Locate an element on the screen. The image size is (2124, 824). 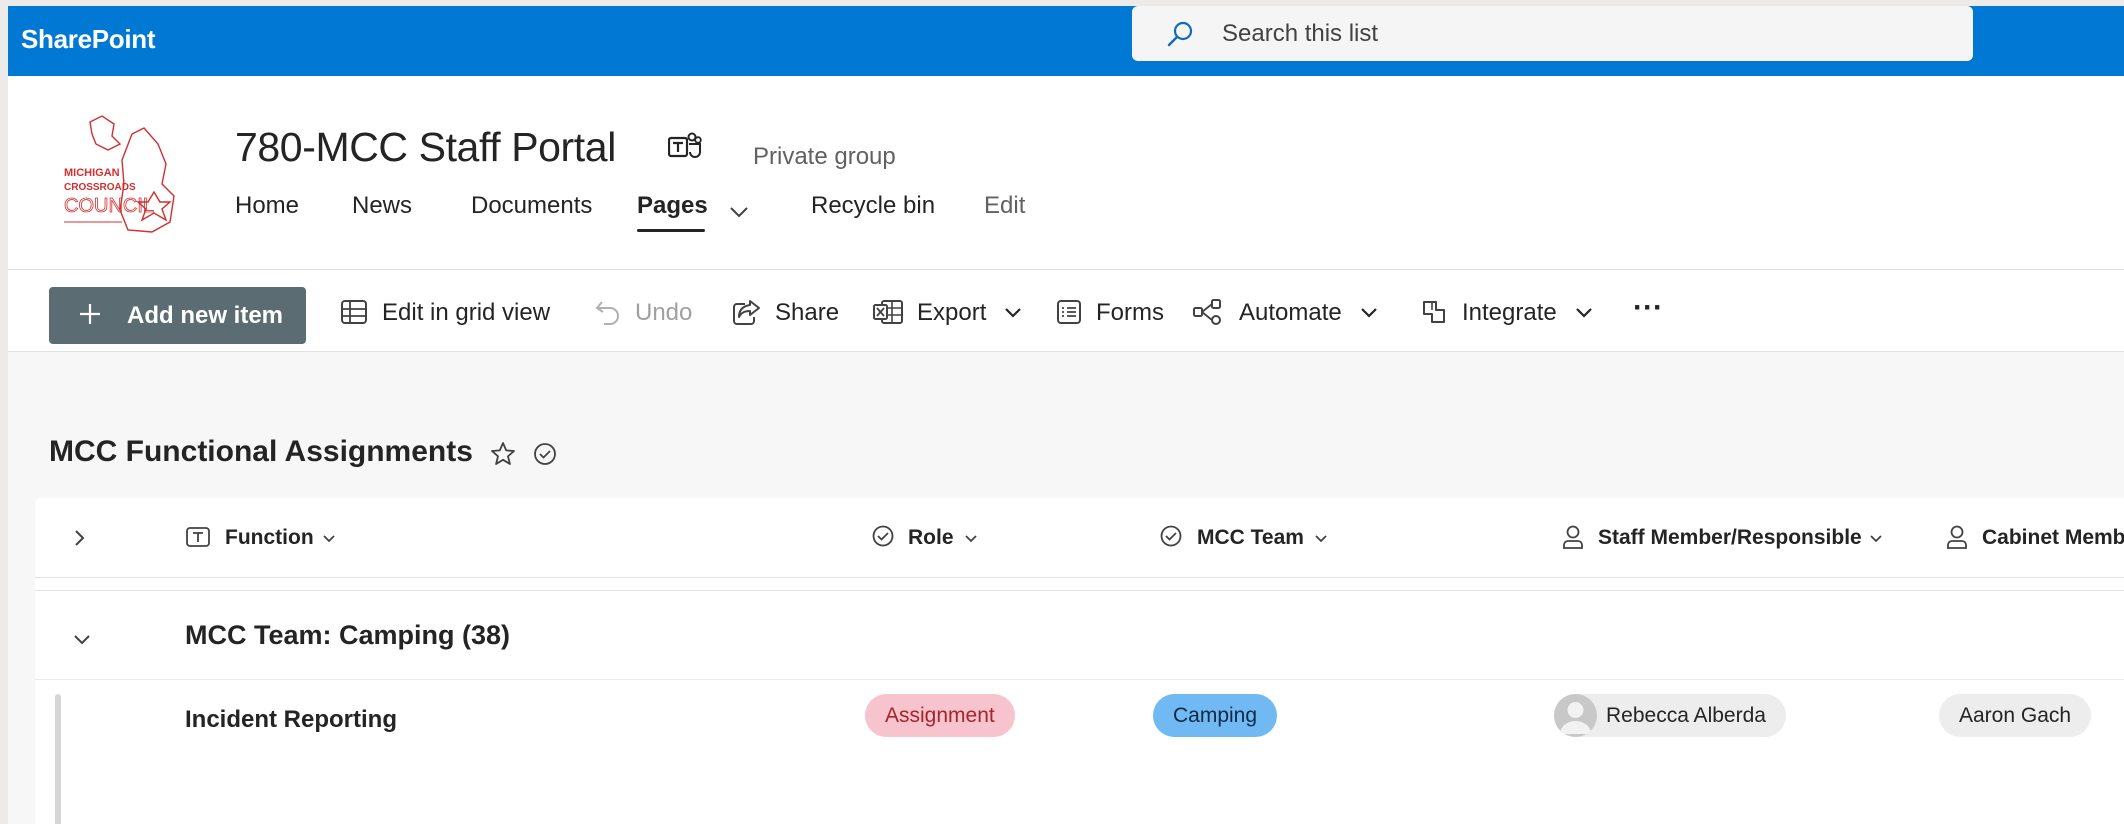
more-options-button: ··· is located at coordinates (1648, 308).